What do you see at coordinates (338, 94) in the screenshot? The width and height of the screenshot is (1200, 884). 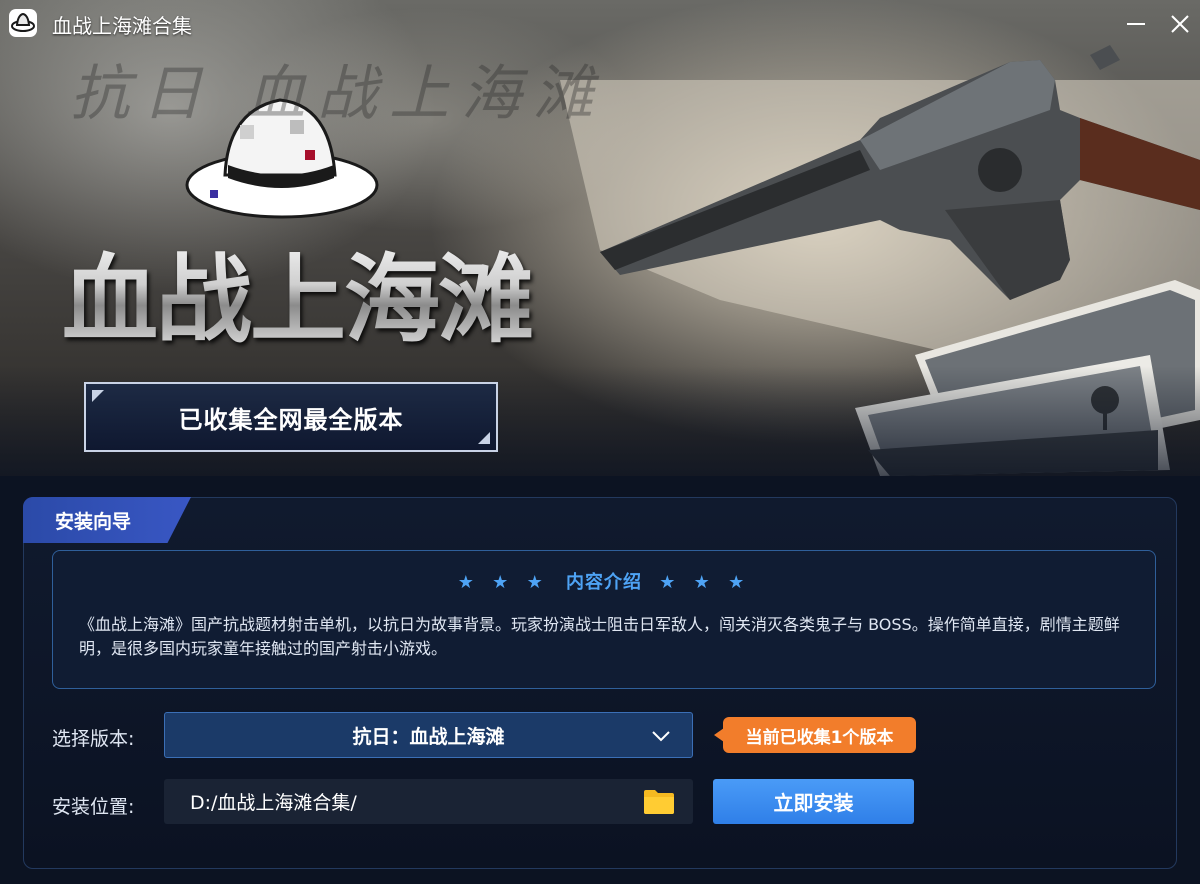 I see `background-calligraphy: 抗日 血战上海滩` at bounding box center [338, 94].